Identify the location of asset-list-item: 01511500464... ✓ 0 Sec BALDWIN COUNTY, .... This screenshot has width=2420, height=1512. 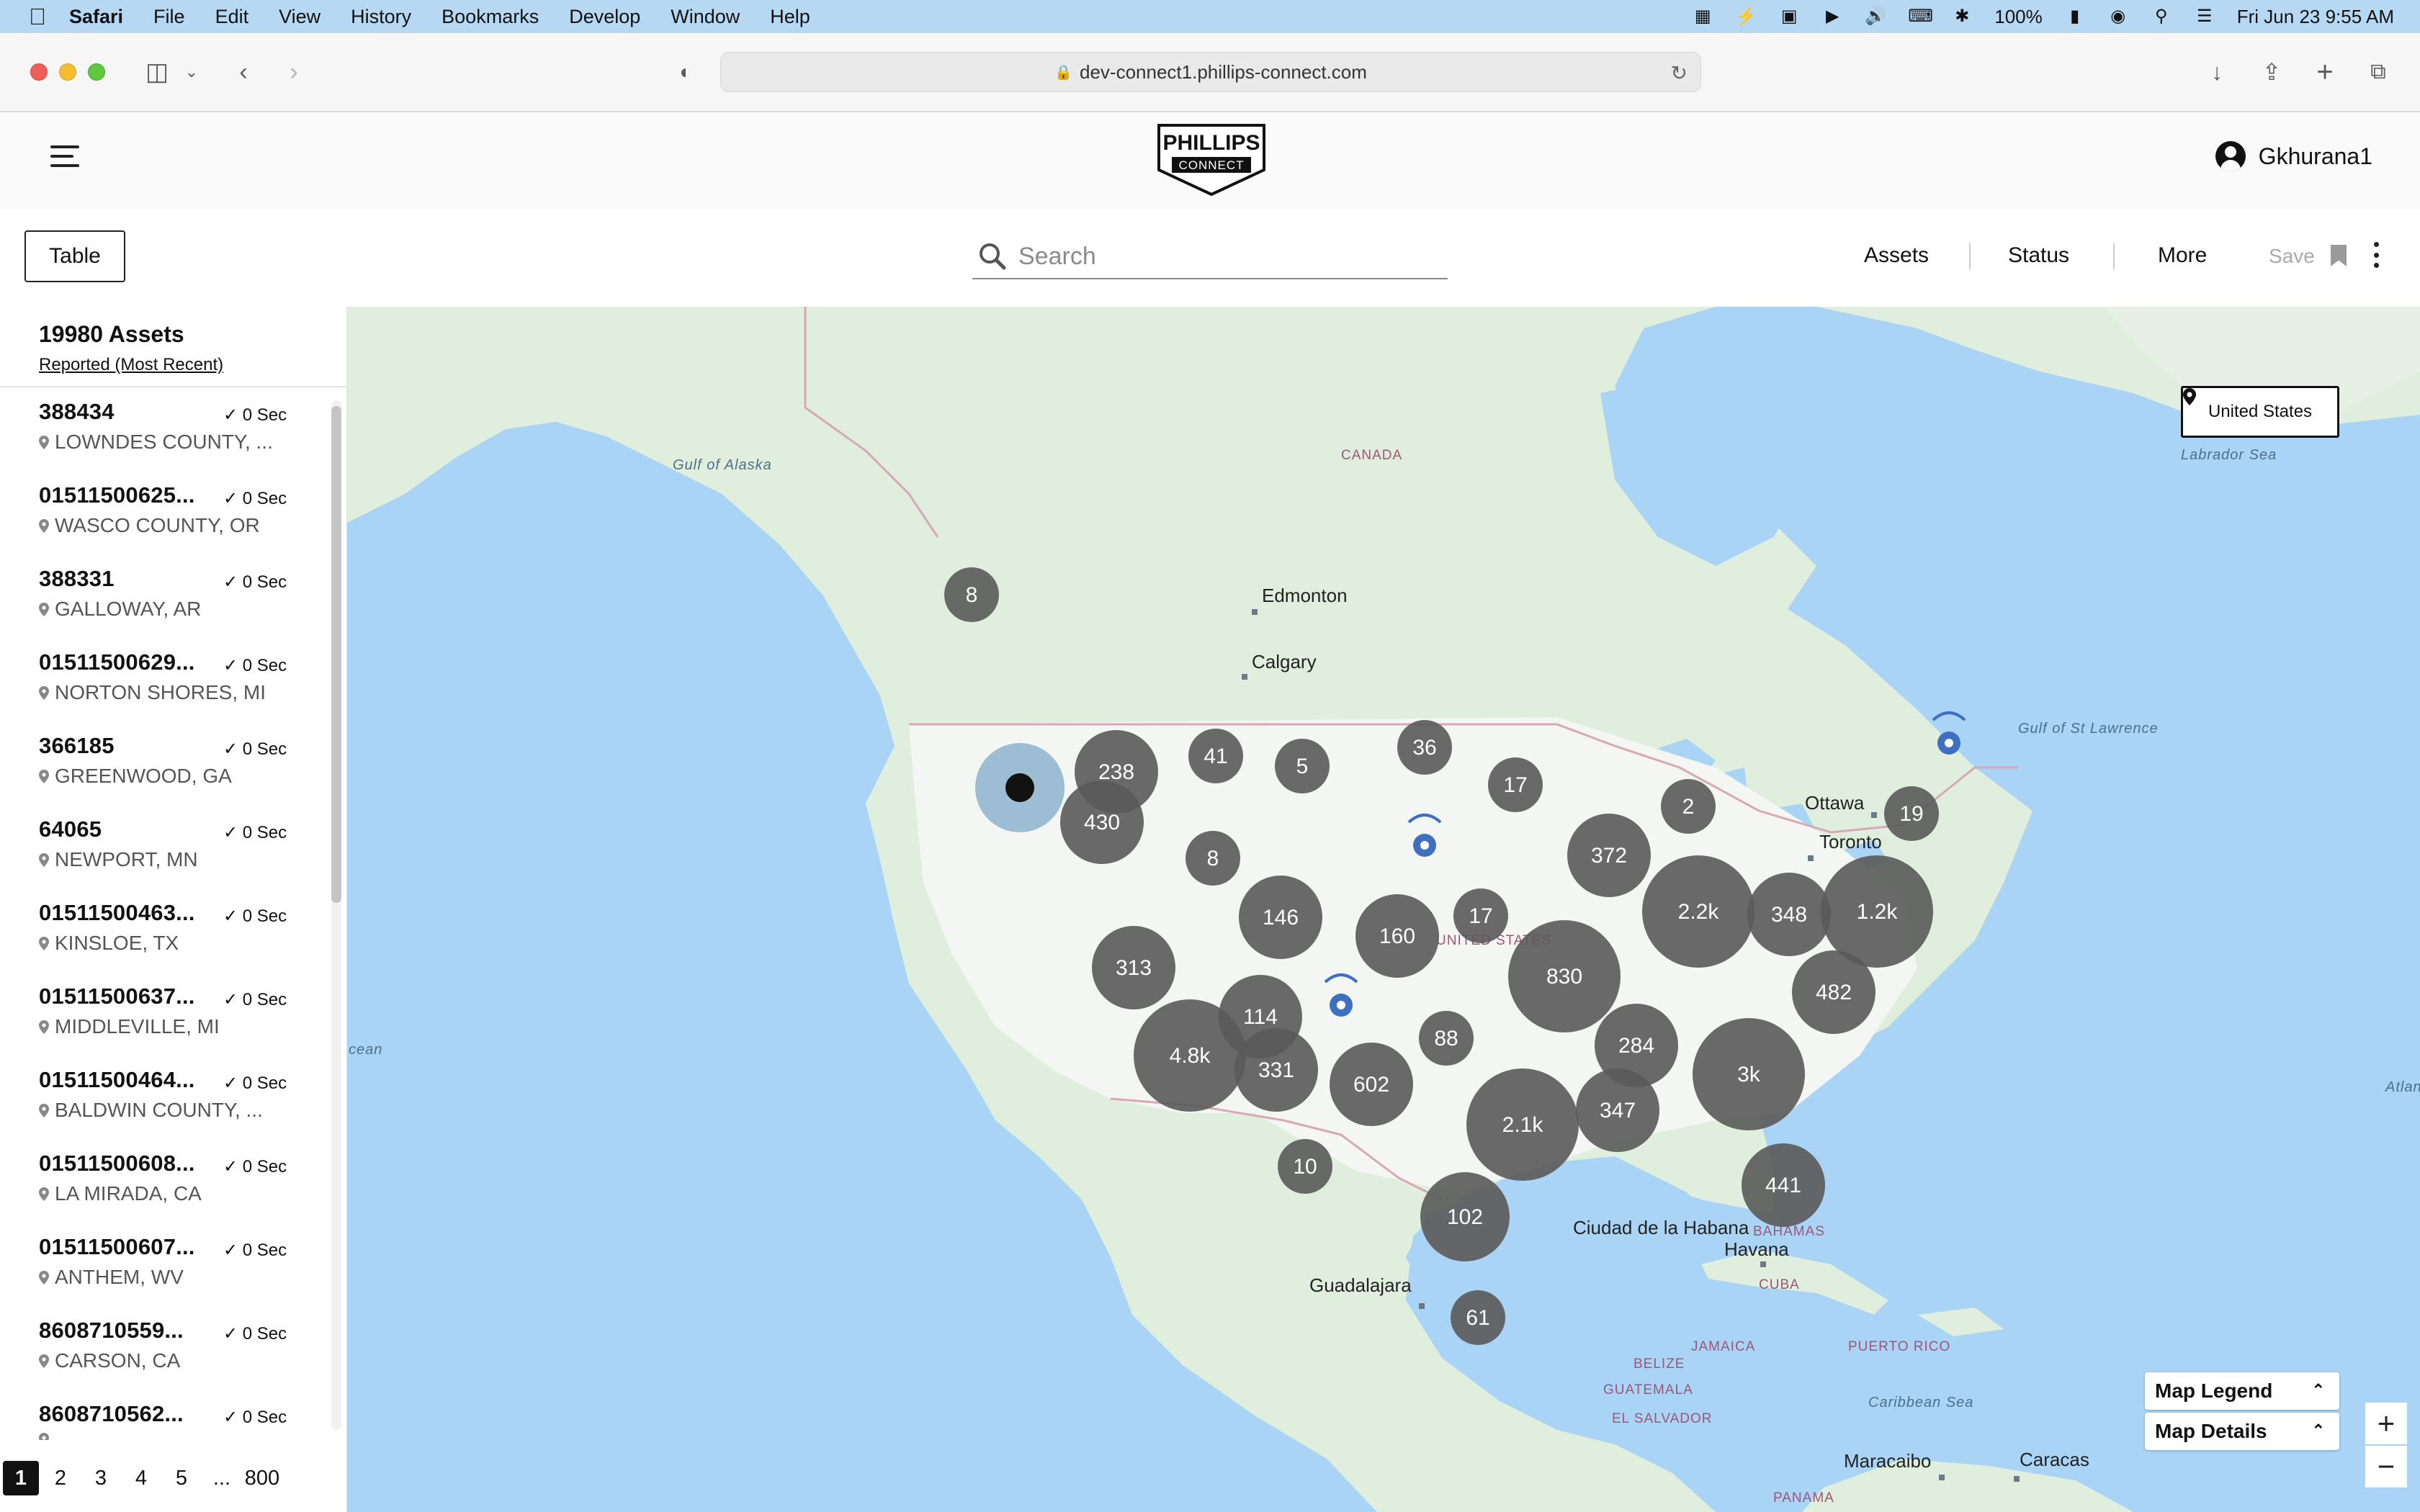
(165, 1098).